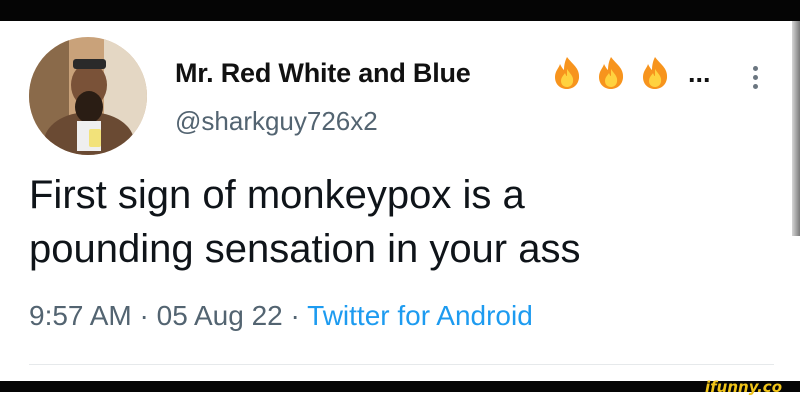  I want to click on tweet-date: 05 Aug 22, so click(220, 315).